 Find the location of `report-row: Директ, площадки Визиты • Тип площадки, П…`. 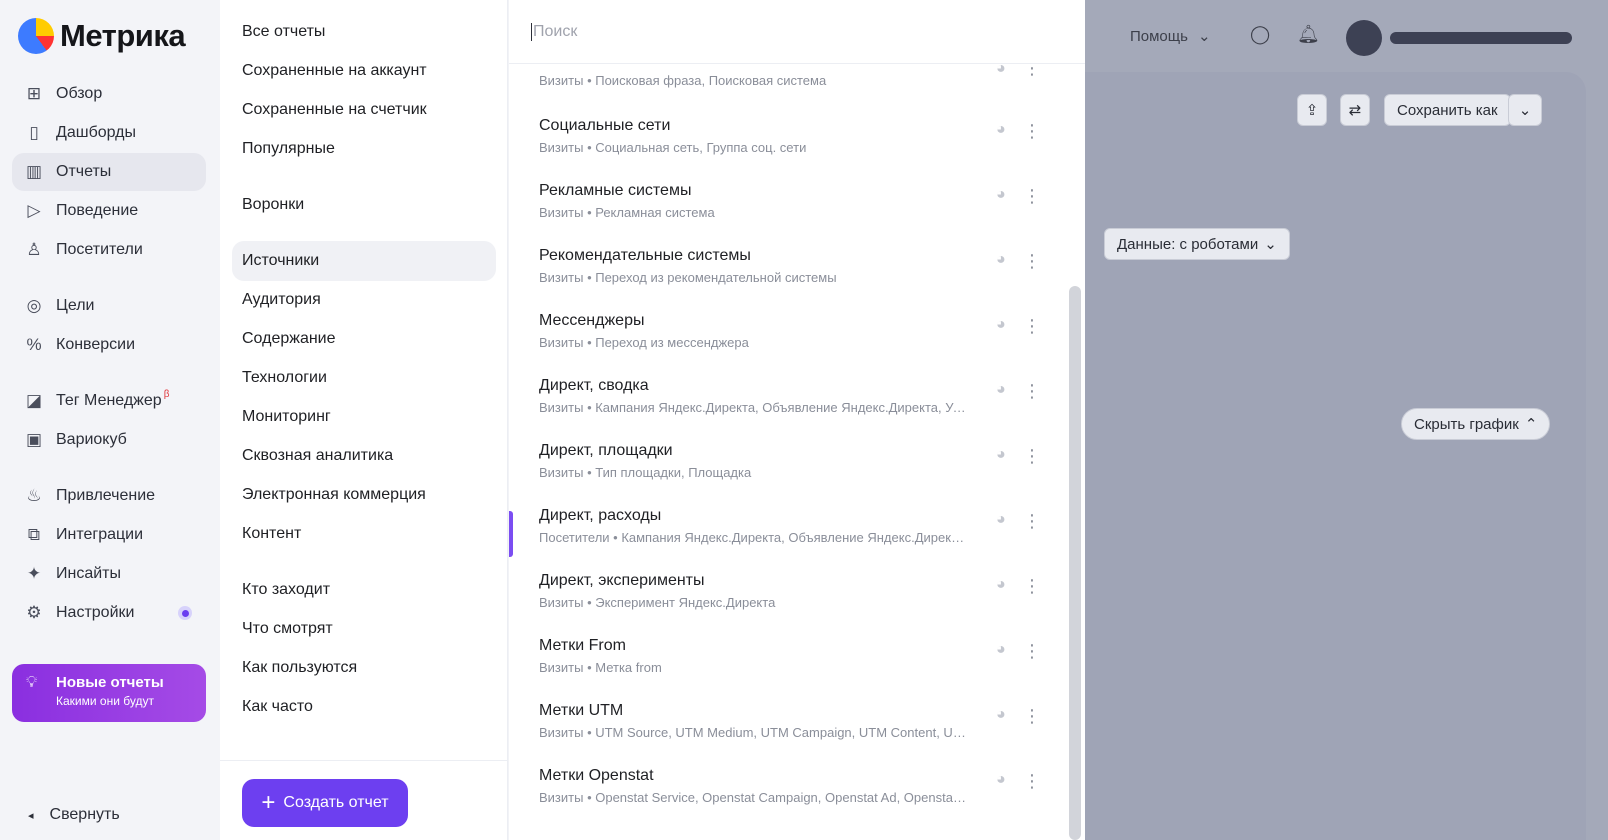

report-row: Директ, площадки Визиты • Тип площадки, П… is located at coordinates (789, 467).